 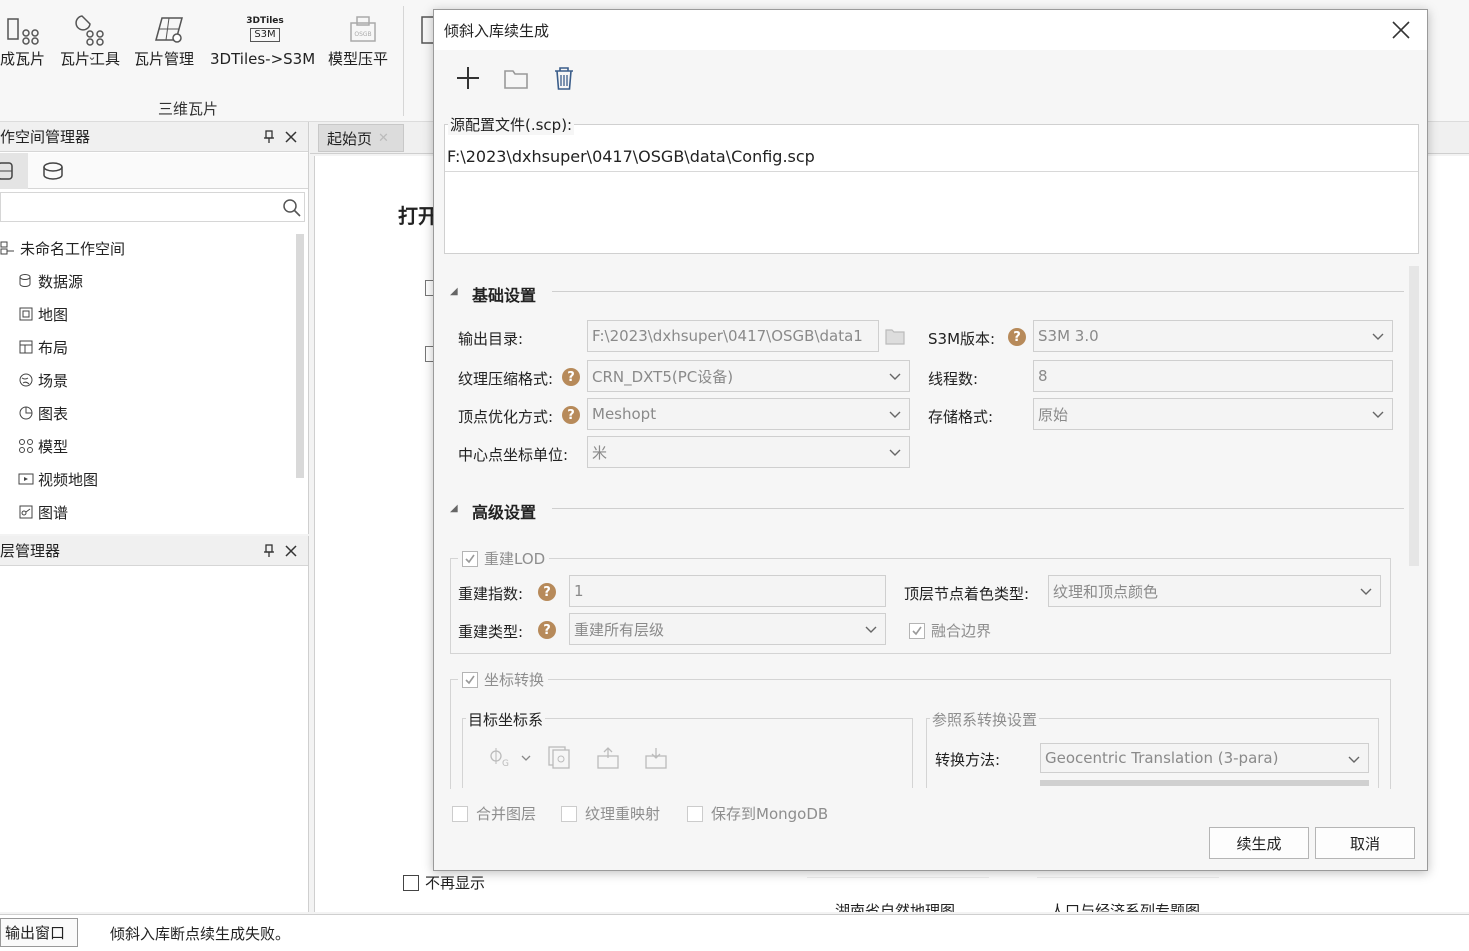 I want to click on center-unit-label: 中心点坐标单位:, so click(x=513, y=455).